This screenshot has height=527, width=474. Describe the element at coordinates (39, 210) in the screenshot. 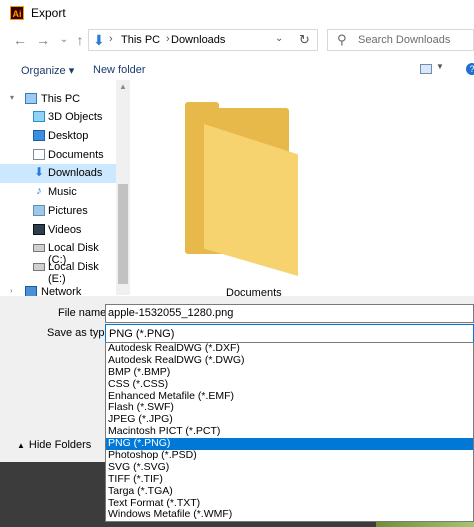

I see `pictures-icon` at that location.